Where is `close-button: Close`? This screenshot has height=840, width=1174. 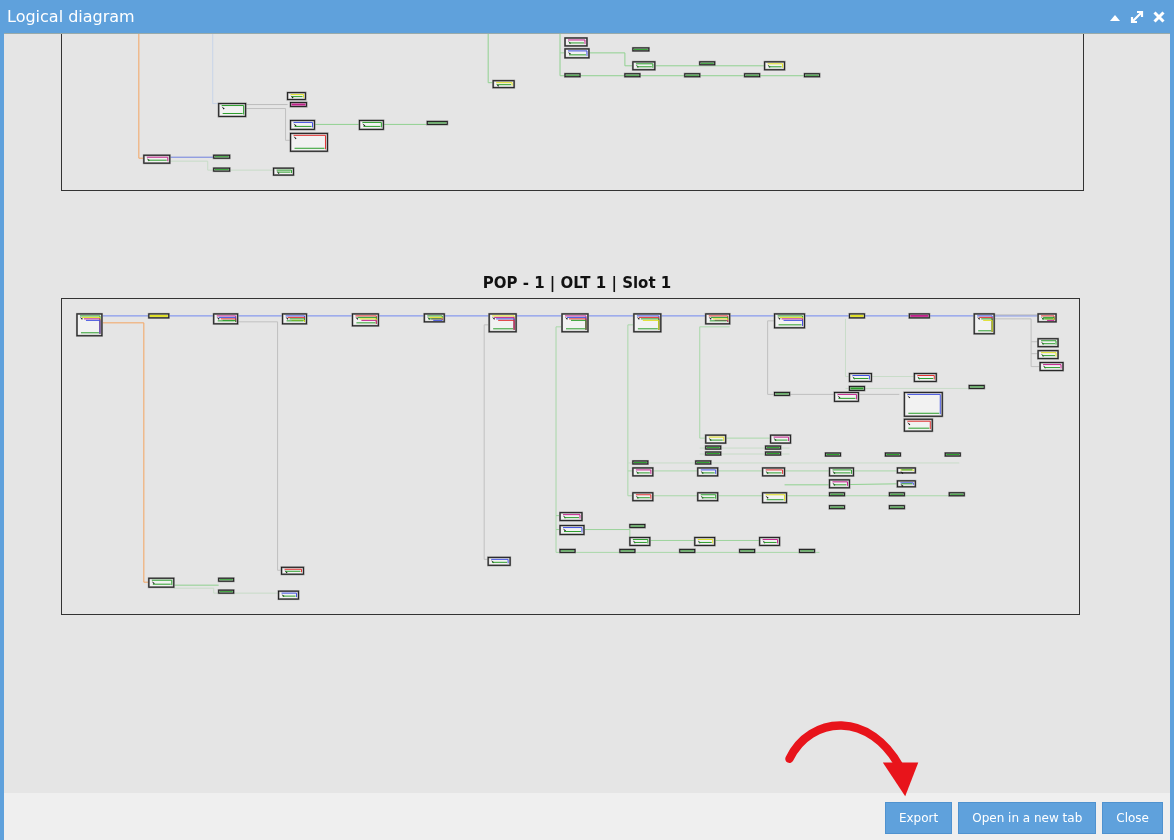 close-button: Close is located at coordinates (1132, 818).